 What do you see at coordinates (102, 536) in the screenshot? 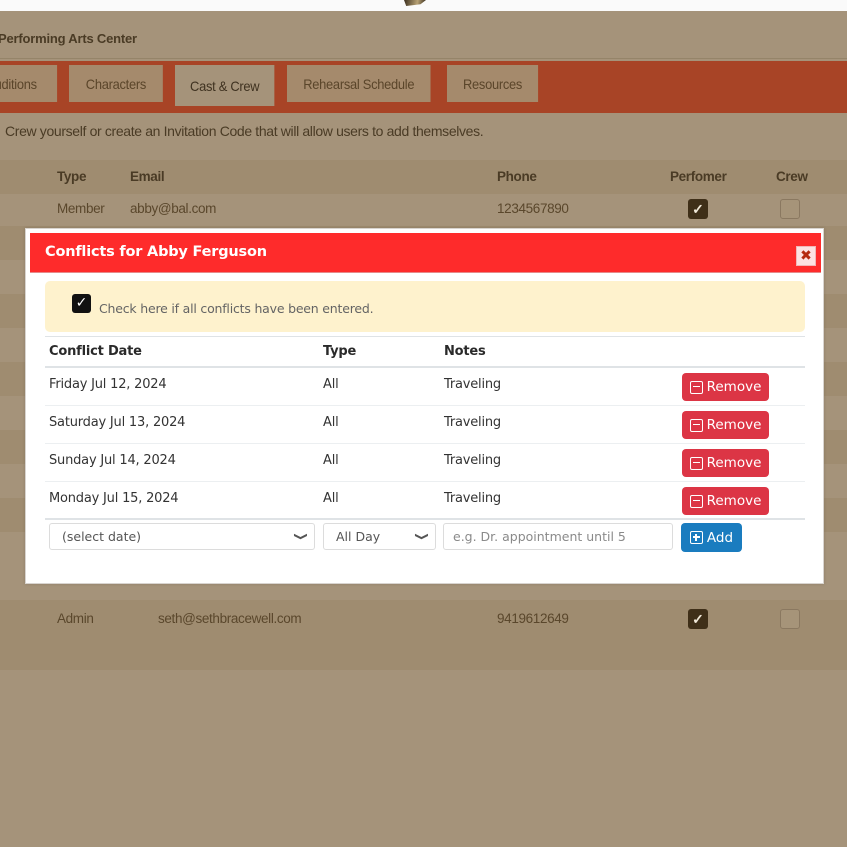
I see `date-select-value: (select date)` at bounding box center [102, 536].